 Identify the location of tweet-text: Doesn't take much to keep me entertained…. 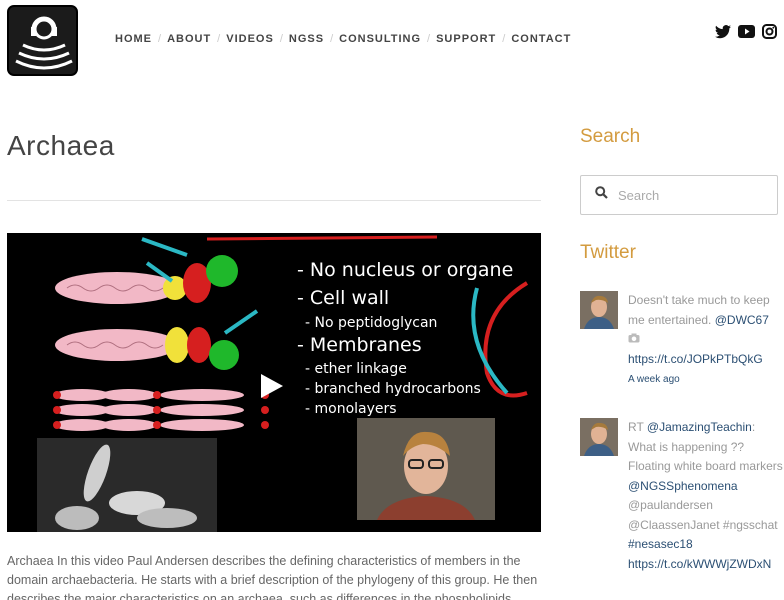
(699, 339).